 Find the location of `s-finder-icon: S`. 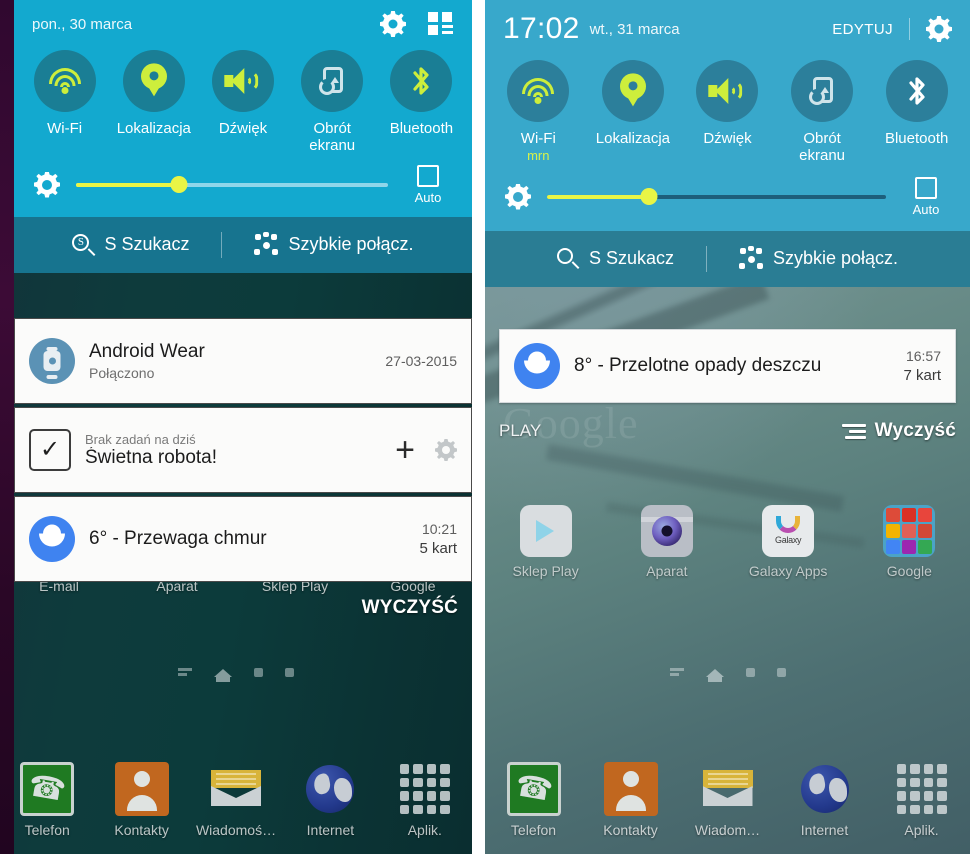

s-finder-icon: S is located at coordinates (84, 244).